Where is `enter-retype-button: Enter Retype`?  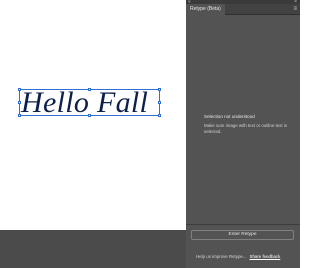
enter-retype-button: Enter Retype is located at coordinates (242, 235).